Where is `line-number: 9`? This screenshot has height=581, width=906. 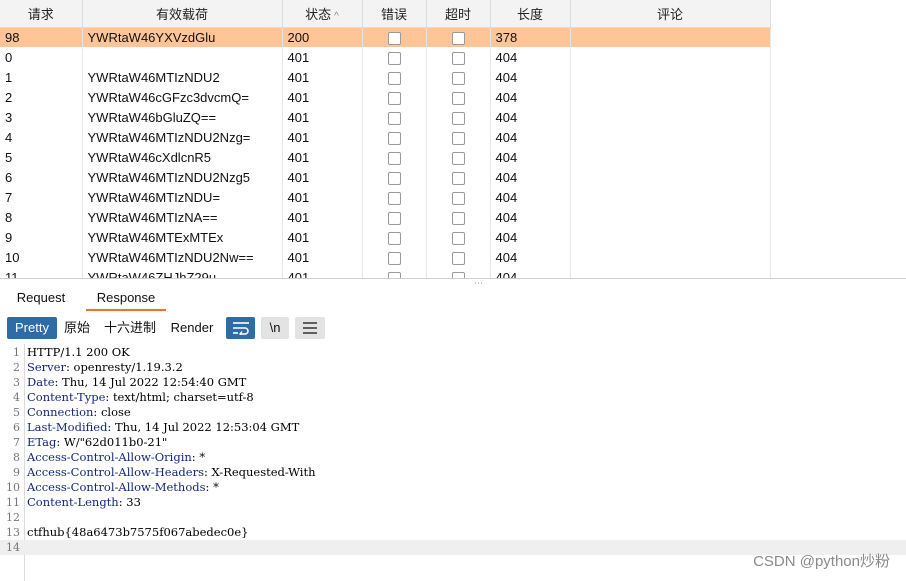 line-number: 9 is located at coordinates (16, 472).